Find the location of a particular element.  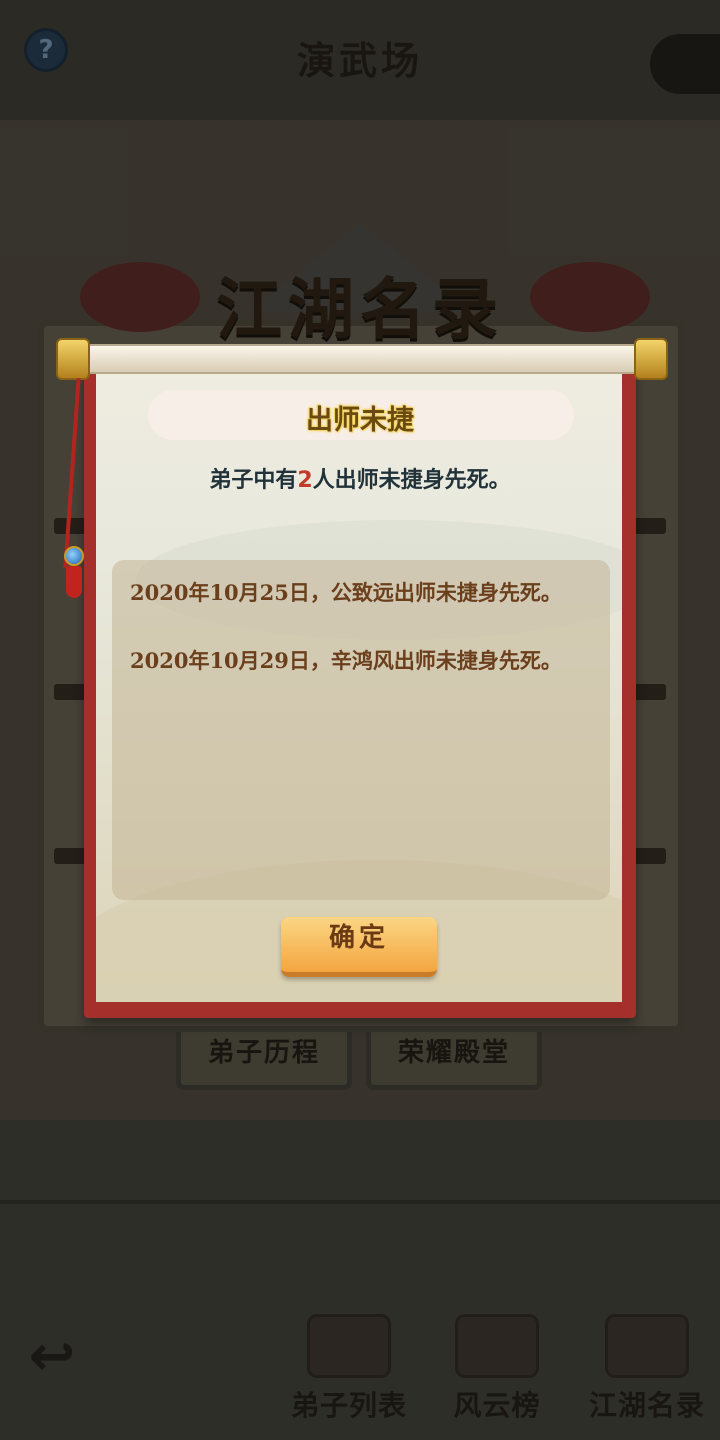

dialog-summary: 弟子中有2人出师未捷身先死。 is located at coordinates (360, 478).